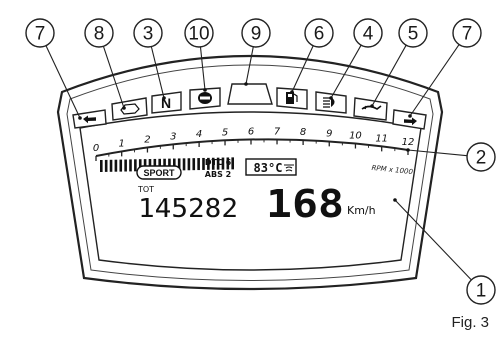 The image size is (501, 337). Describe the element at coordinates (361, 210) in the screenshot. I see `speed-unit: Km/h` at that location.